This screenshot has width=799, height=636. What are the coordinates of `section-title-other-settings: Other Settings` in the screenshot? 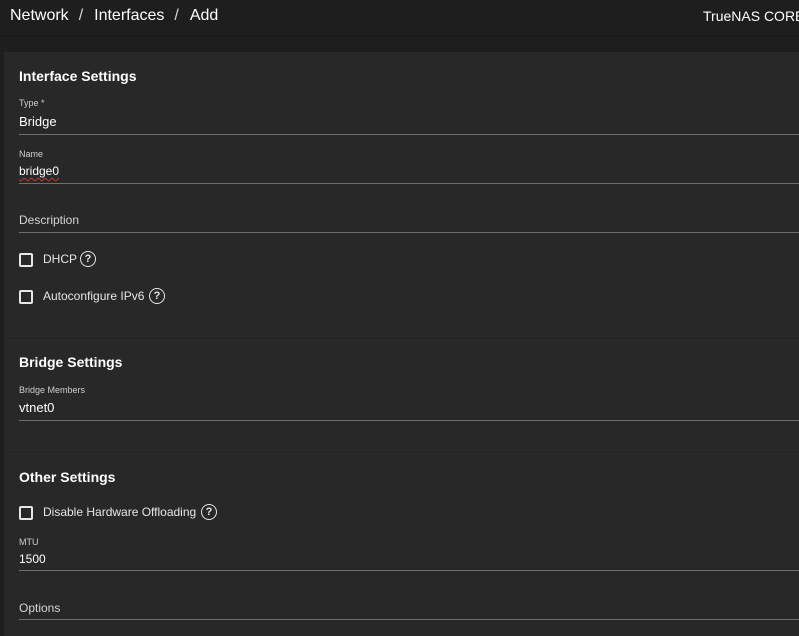 It's located at (67, 477).